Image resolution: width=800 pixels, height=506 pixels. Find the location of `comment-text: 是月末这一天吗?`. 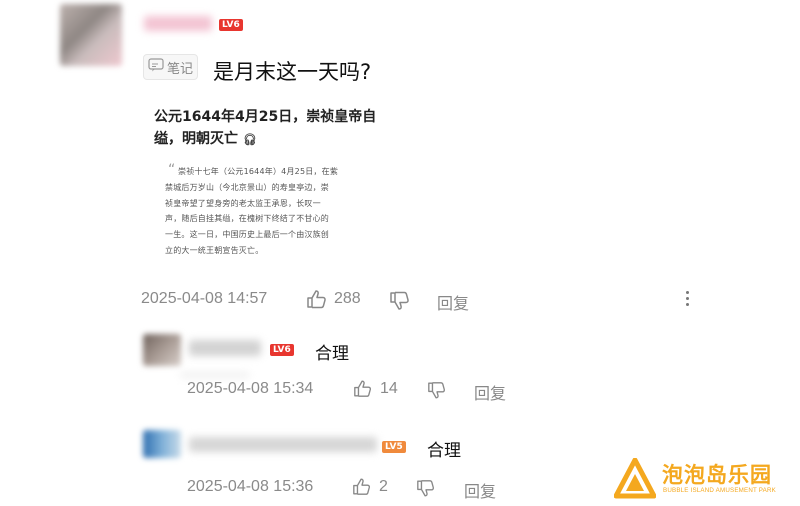

comment-text: 是月末这一天吗? is located at coordinates (292, 72).